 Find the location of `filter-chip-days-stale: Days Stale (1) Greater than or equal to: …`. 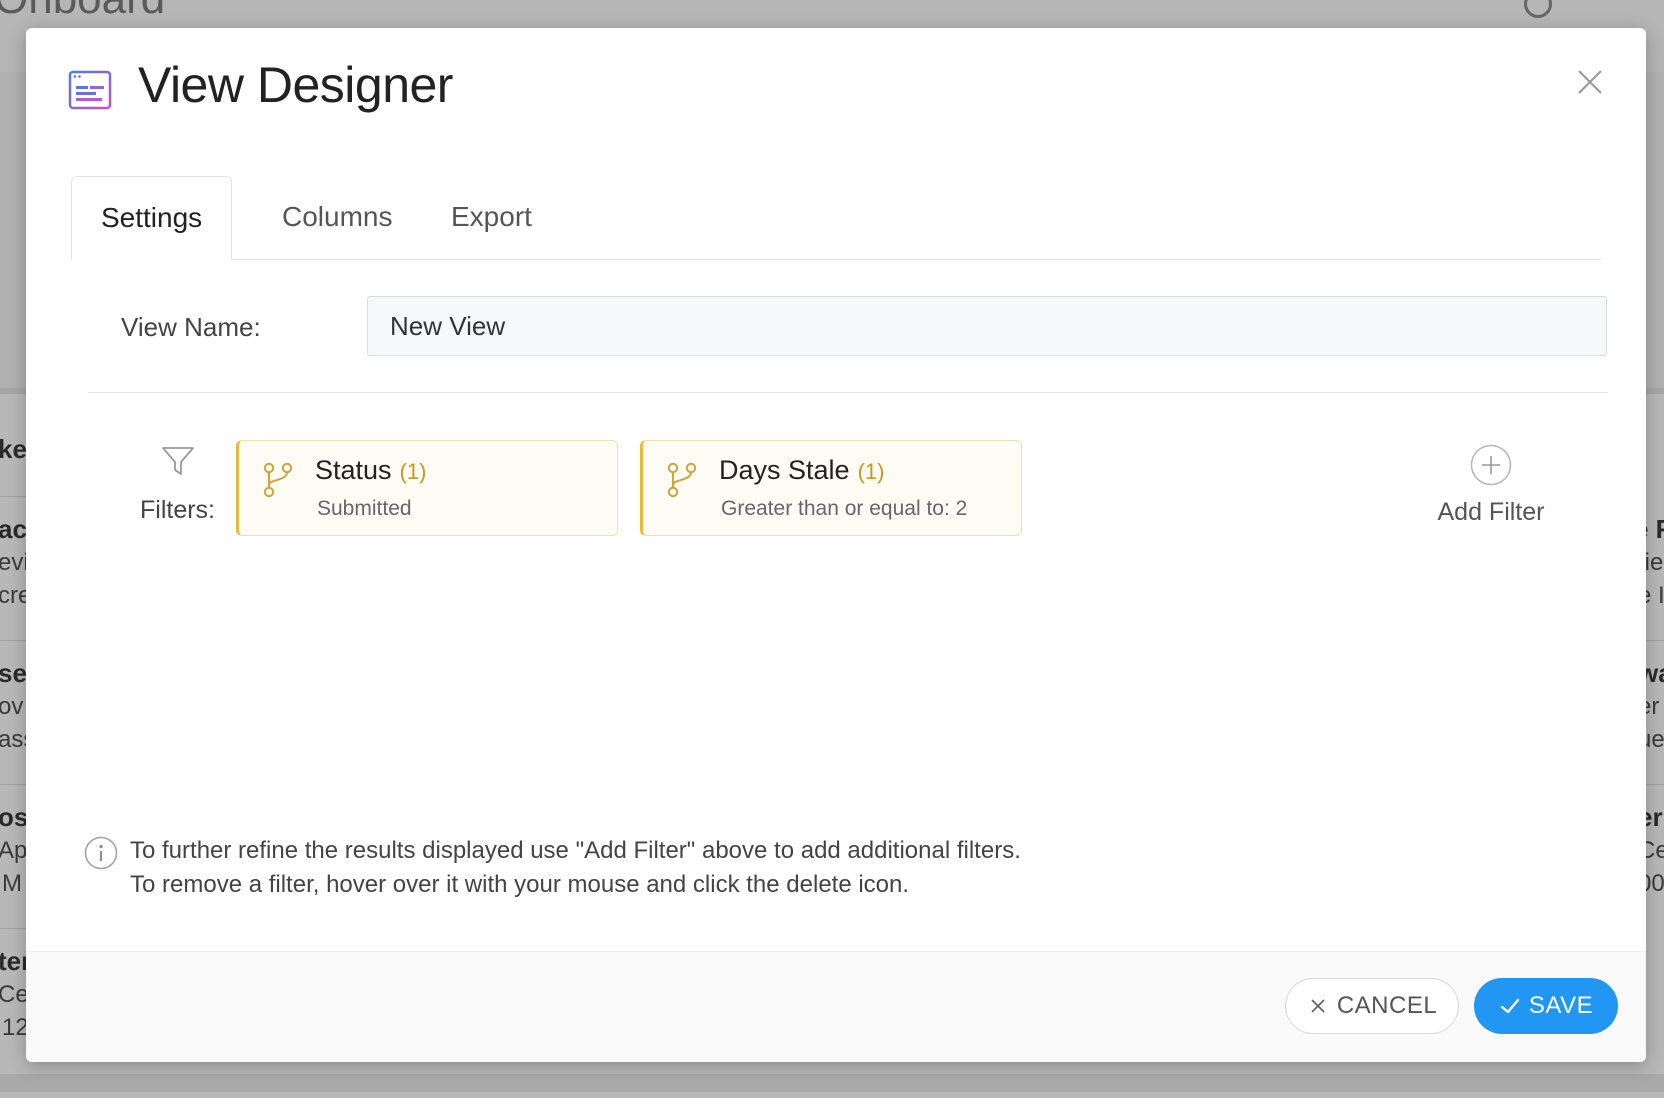

filter-chip-days-stale: Days Stale (1) Greater than or equal to: … is located at coordinates (831, 488).